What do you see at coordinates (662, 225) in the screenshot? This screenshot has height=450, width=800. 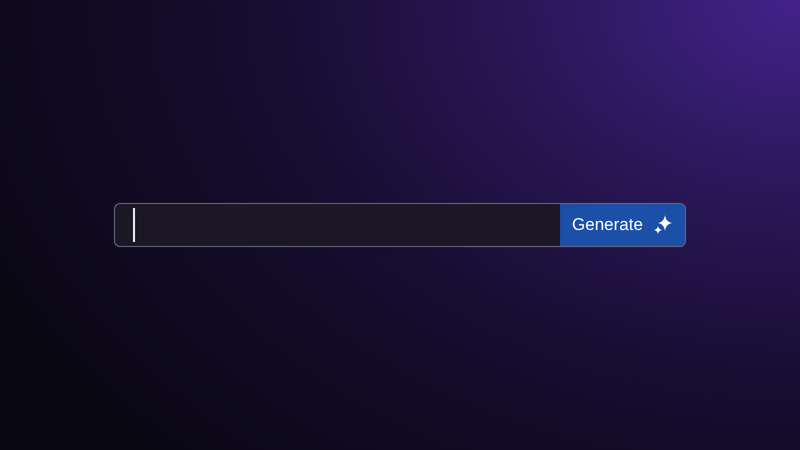 I see `sparkle-icon` at bounding box center [662, 225].